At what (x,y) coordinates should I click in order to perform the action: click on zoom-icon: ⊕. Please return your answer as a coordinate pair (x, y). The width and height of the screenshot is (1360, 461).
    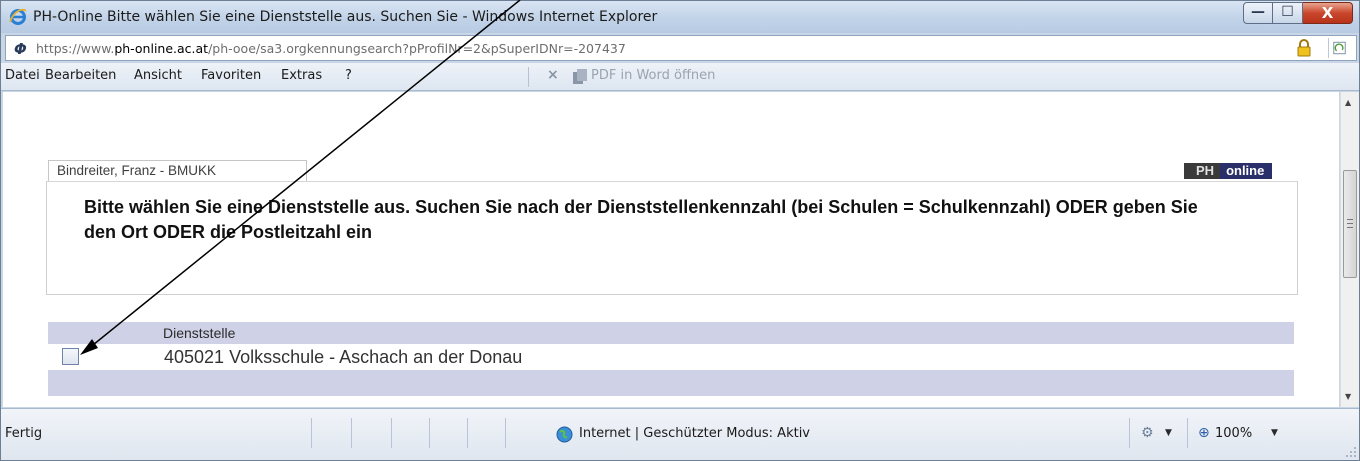
    Looking at the image, I should click on (1204, 433).